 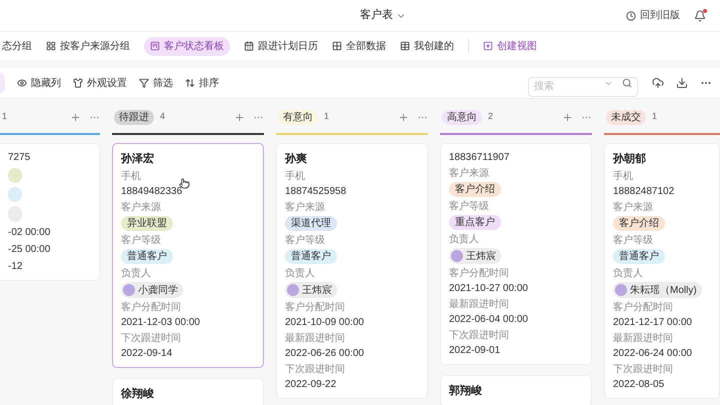 I want to click on grid-icon, so click(x=51, y=46).